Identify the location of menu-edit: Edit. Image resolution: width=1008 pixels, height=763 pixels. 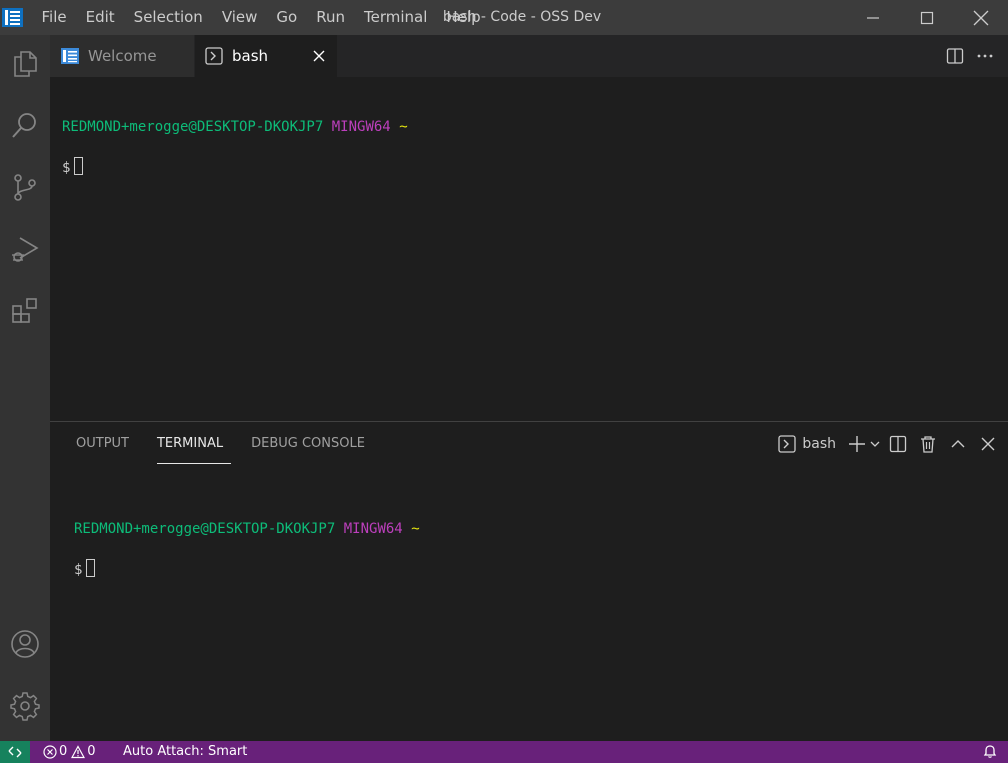
(100, 17).